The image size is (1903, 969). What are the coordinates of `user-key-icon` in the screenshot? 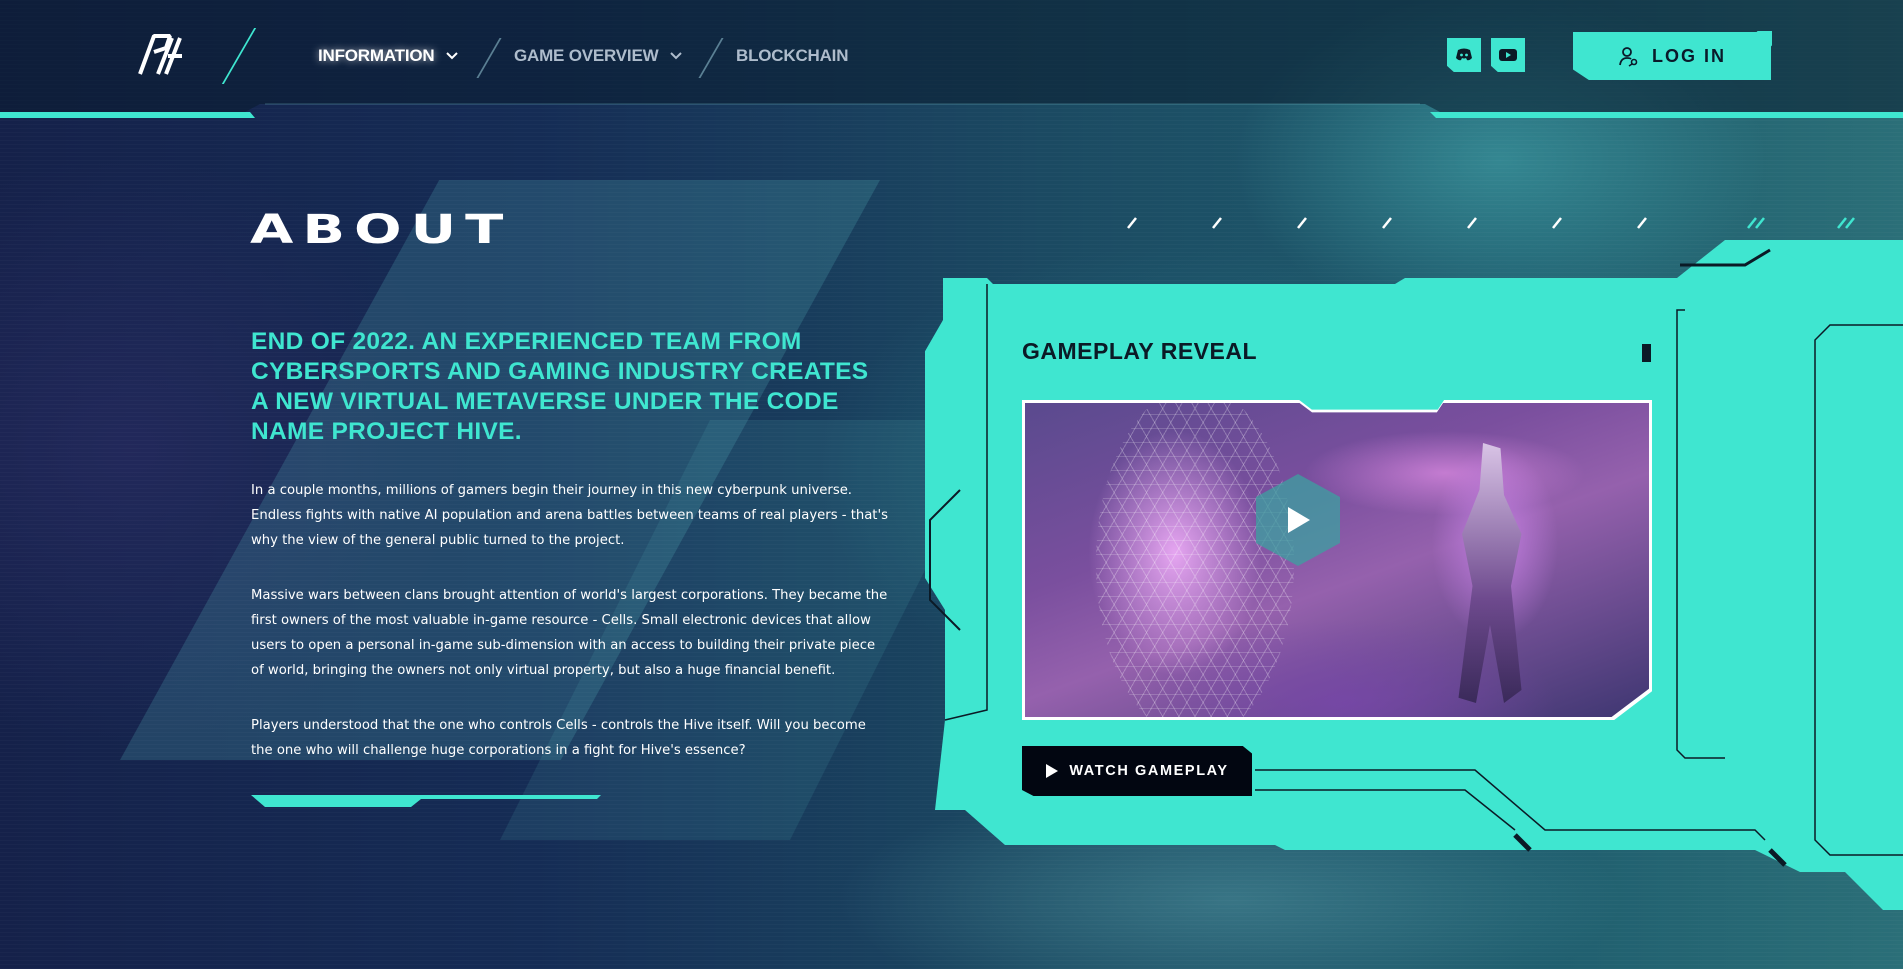 It's located at (1628, 57).